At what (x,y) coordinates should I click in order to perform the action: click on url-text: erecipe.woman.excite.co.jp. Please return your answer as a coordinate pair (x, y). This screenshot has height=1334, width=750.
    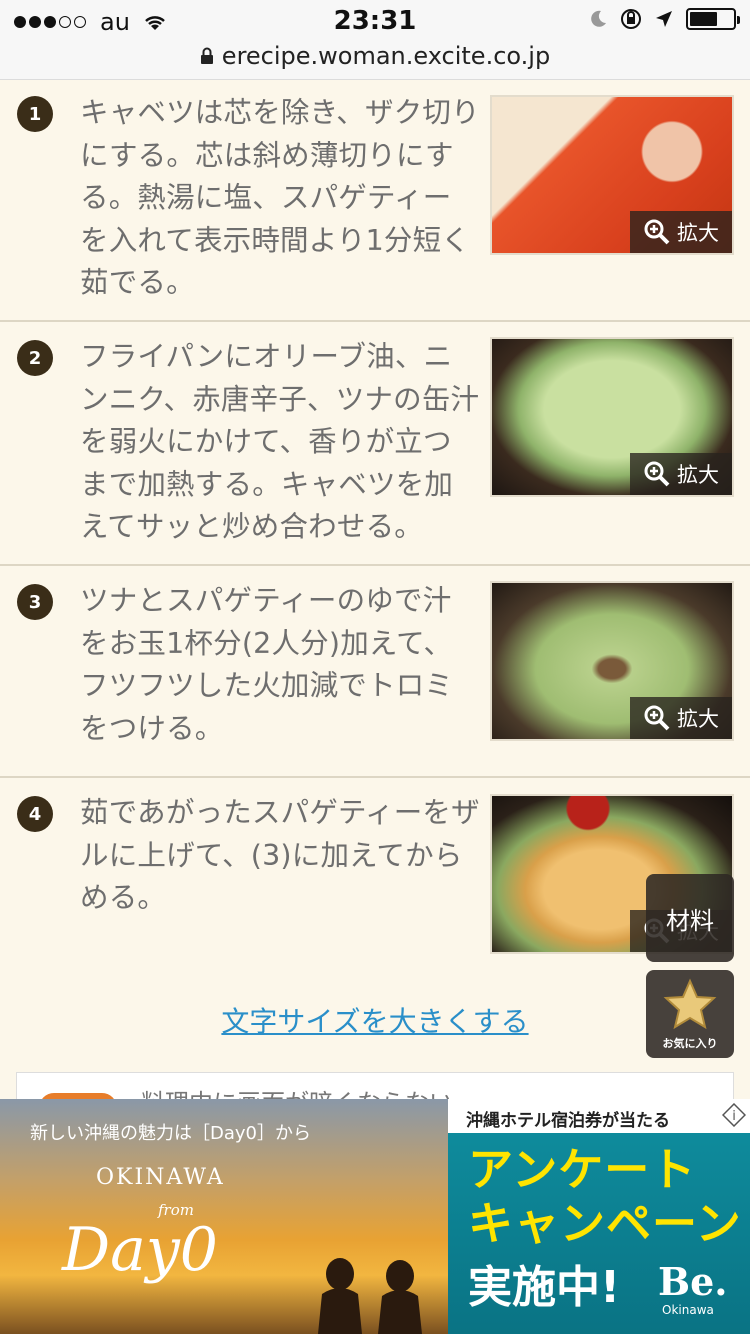
    Looking at the image, I should click on (386, 56).